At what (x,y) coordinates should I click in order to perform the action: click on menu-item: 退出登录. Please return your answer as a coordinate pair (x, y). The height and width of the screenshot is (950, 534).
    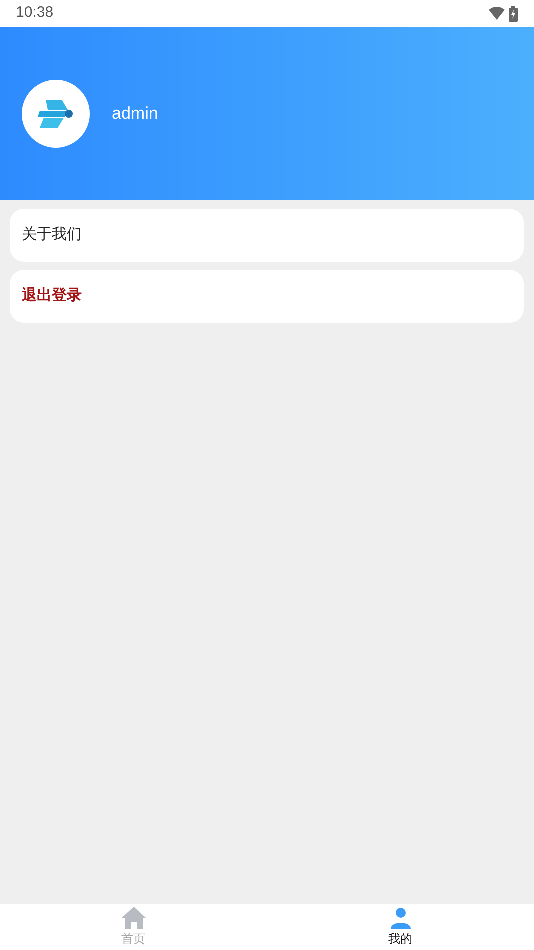
    Looking at the image, I should click on (267, 296).